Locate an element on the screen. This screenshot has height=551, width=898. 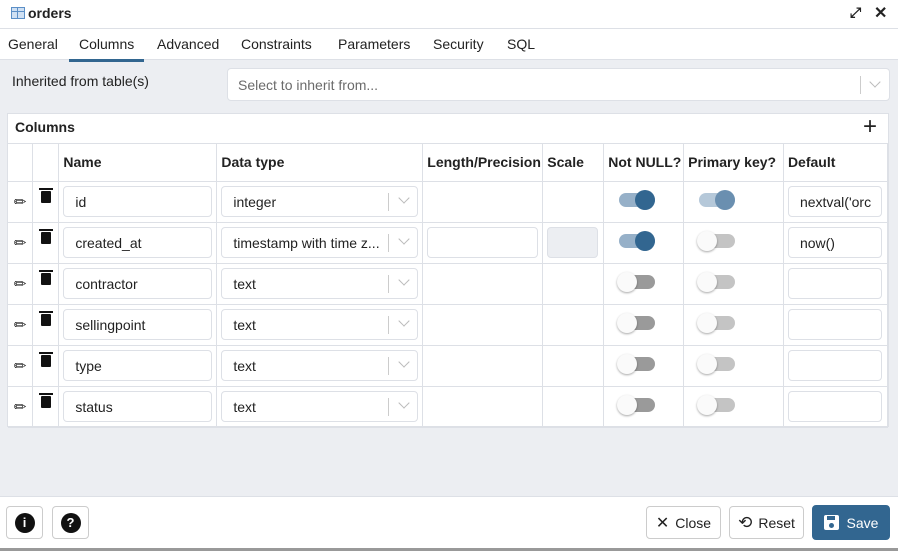
tab-general: General is located at coordinates (33, 44).